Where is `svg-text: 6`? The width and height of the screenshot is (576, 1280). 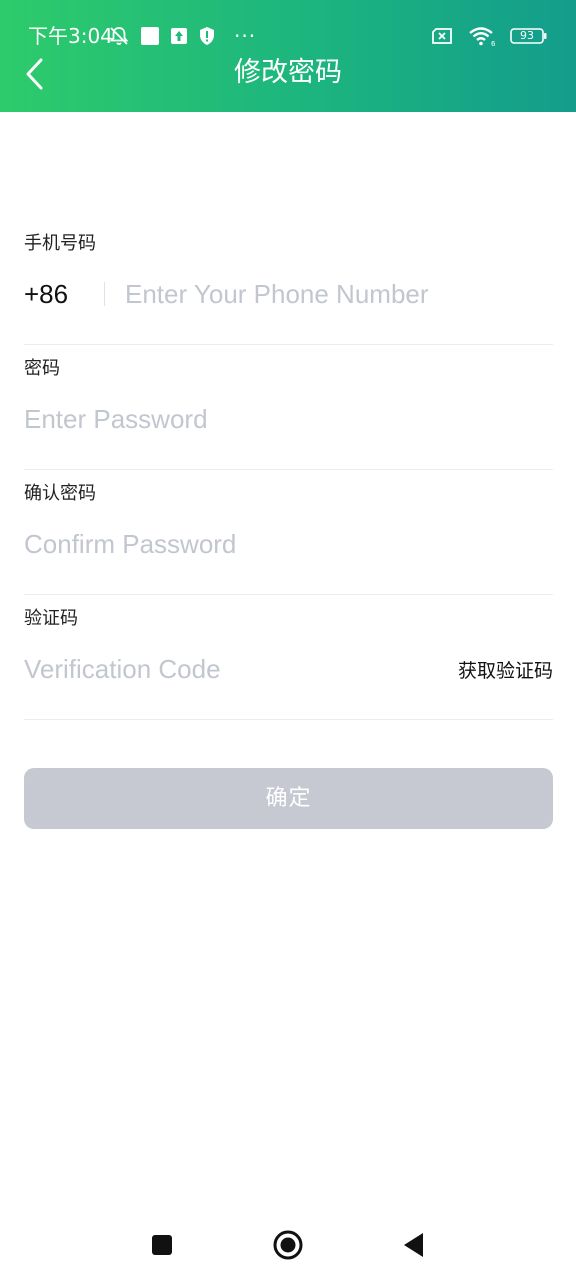 svg-text: 6 is located at coordinates (493, 43).